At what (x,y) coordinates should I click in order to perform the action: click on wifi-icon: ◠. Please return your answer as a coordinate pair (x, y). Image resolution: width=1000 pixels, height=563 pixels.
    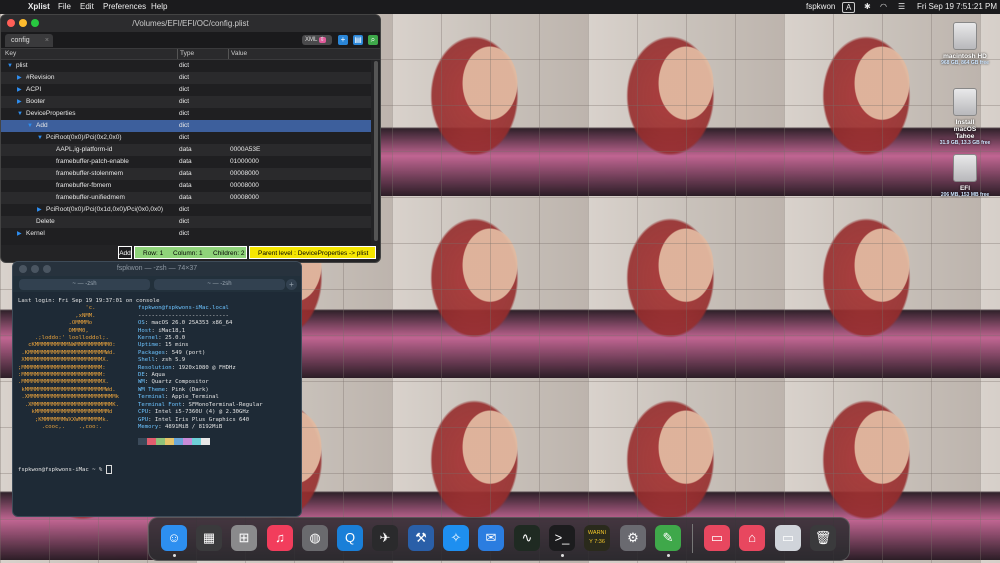
    Looking at the image, I should click on (883, 7).